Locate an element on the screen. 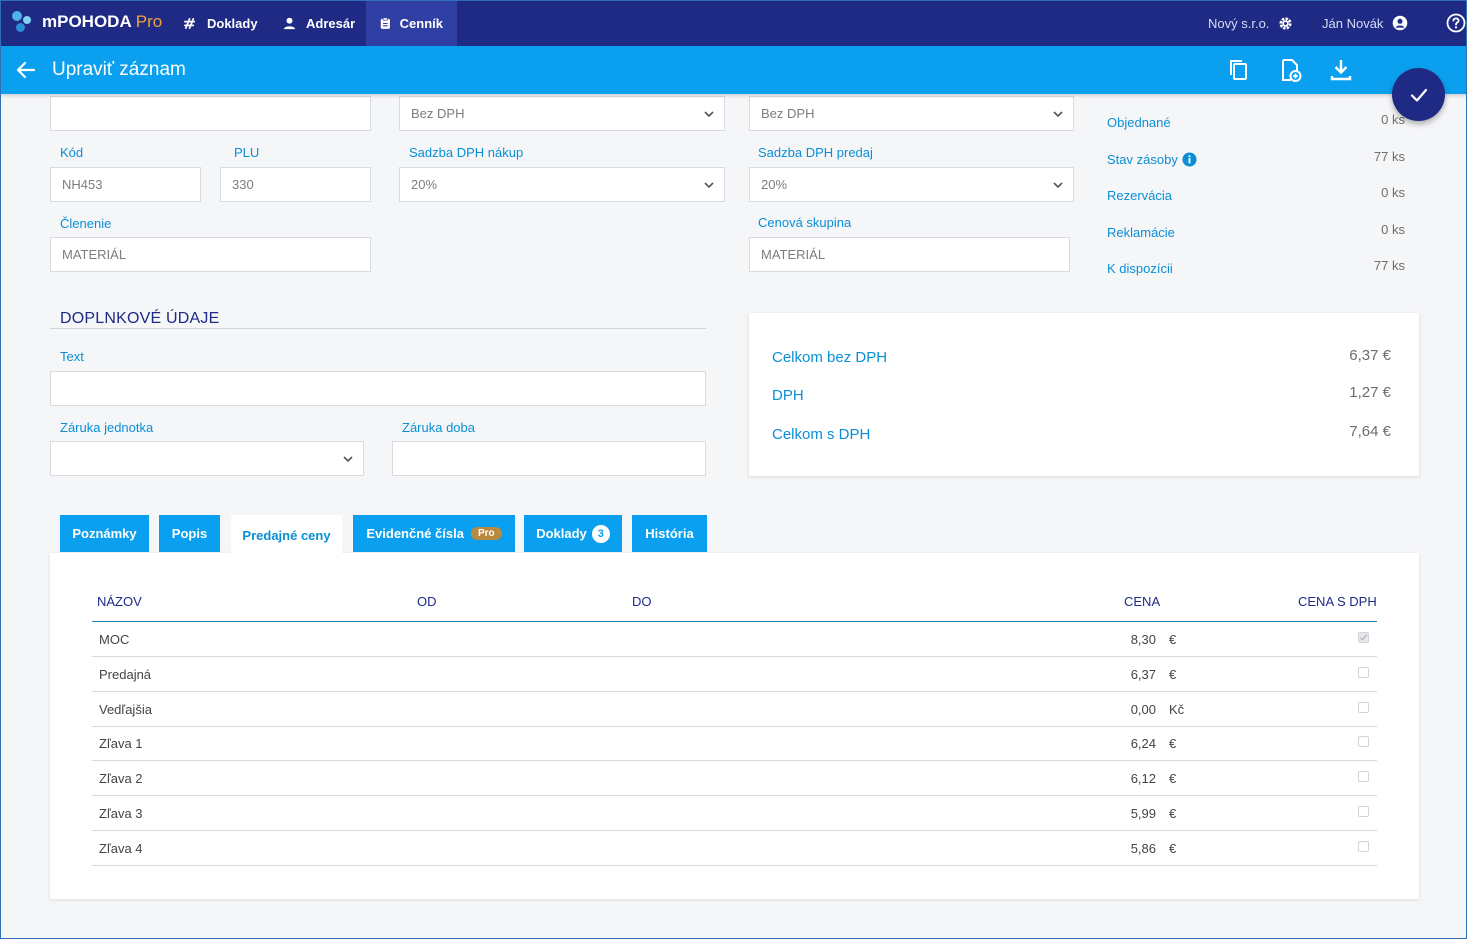  stock-reserved-label: Rezervácia is located at coordinates (1140, 195).